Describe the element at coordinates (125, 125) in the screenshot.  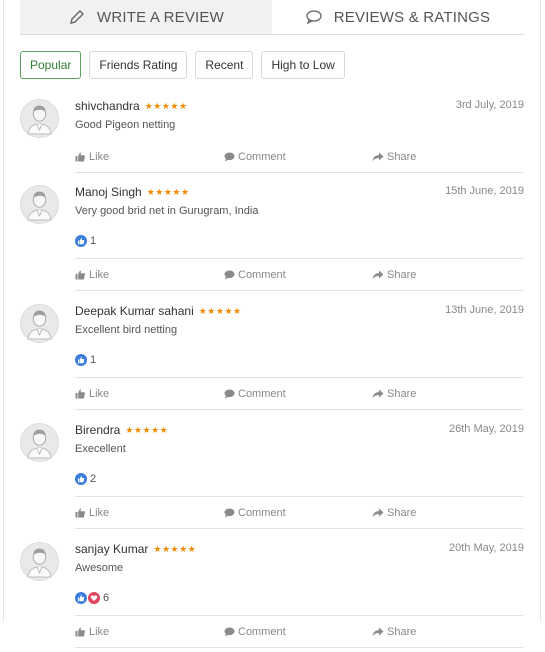
I see `review-text: Good Pigeon netting` at that location.